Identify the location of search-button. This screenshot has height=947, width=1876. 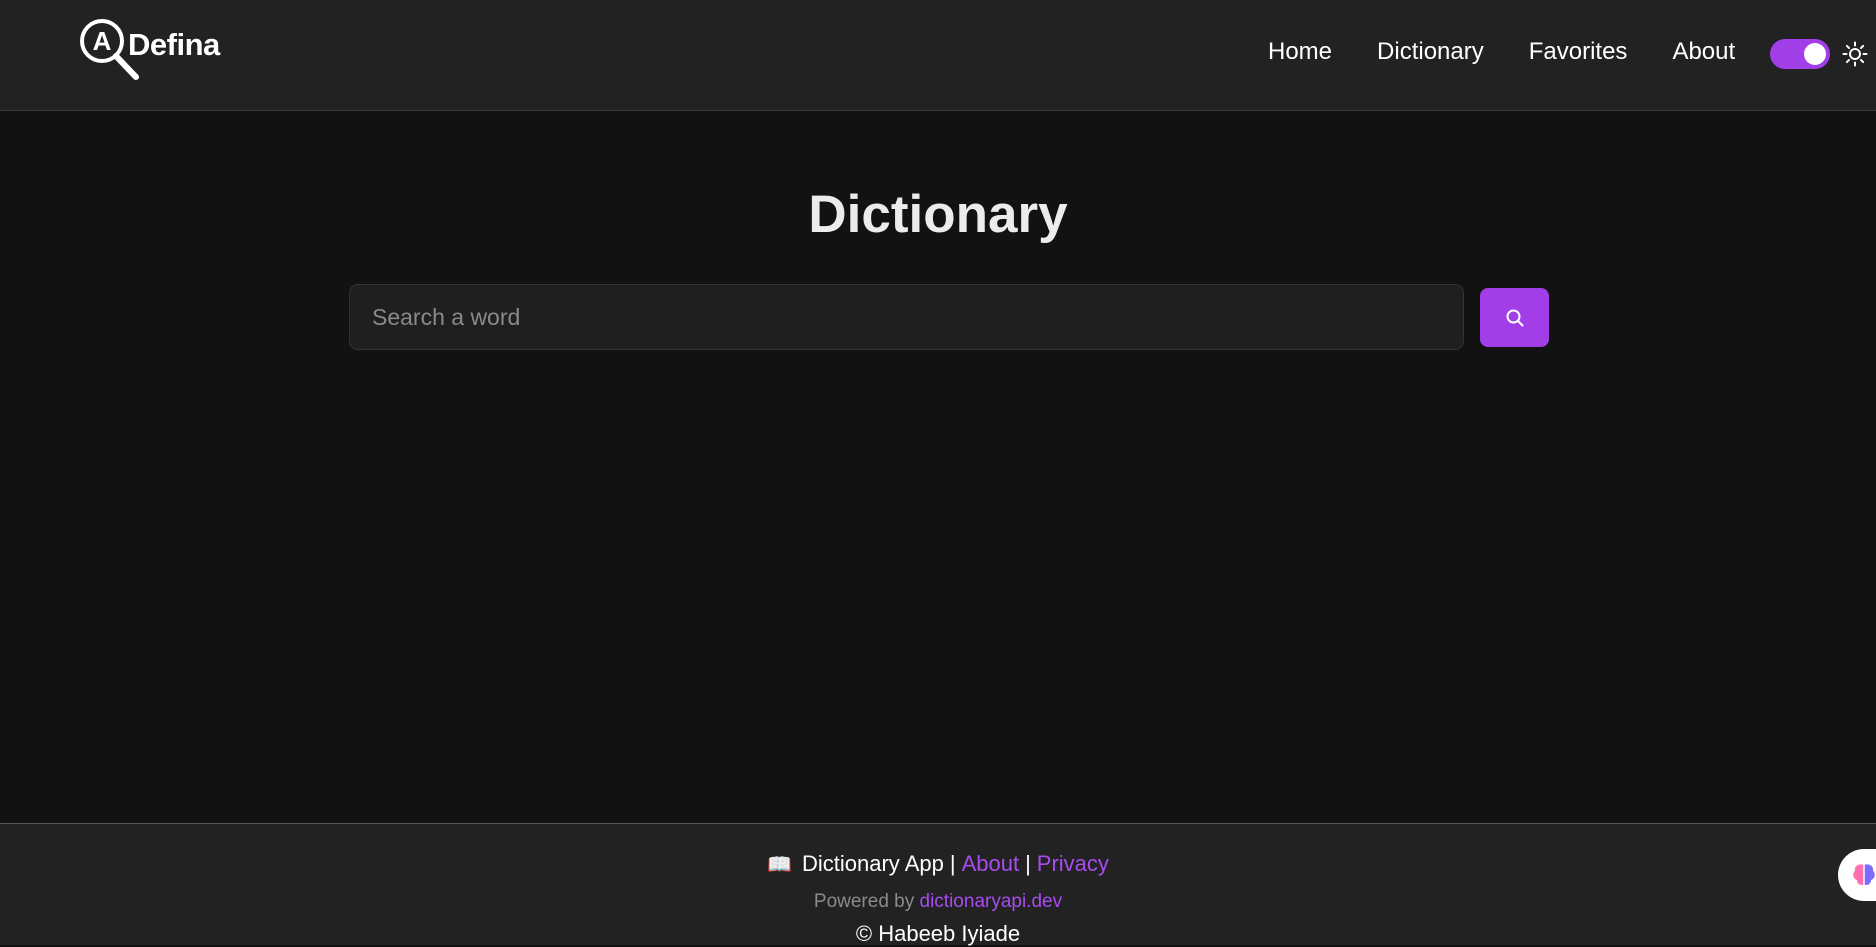
(1514, 317).